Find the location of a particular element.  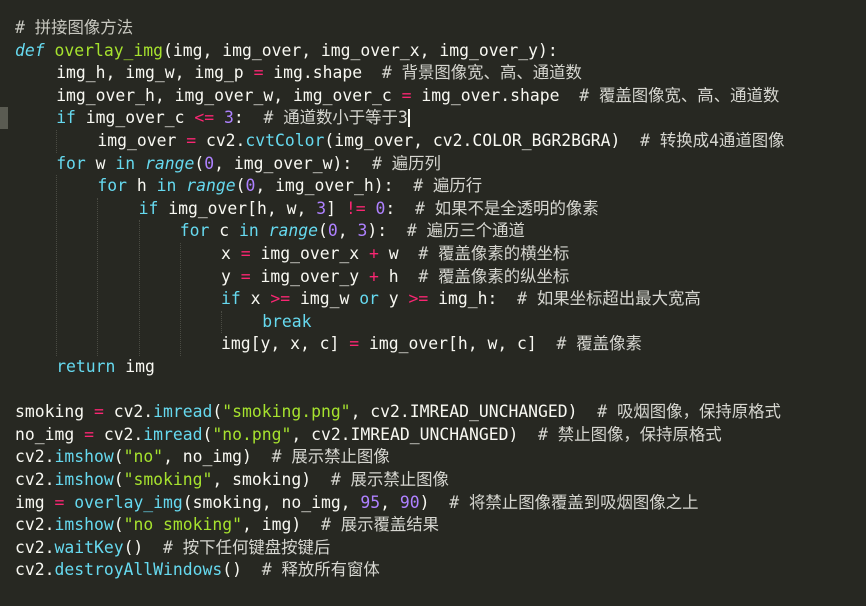

code-token: , no_img) is located at coordinates (217, 457).